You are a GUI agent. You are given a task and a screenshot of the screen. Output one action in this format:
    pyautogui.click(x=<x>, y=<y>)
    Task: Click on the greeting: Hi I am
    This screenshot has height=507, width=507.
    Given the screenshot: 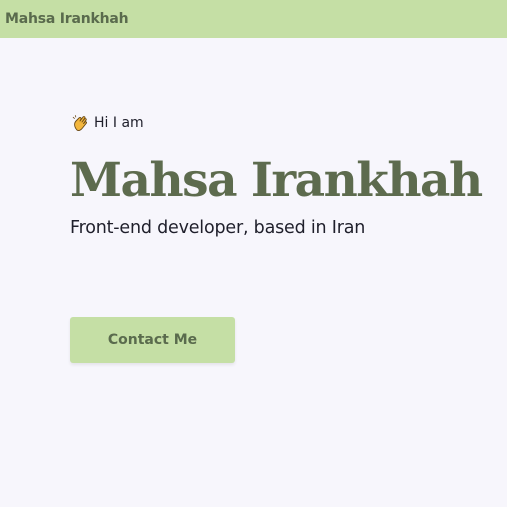 What is the action you would take?
    pyautogui.click(x=288, y=123)
    